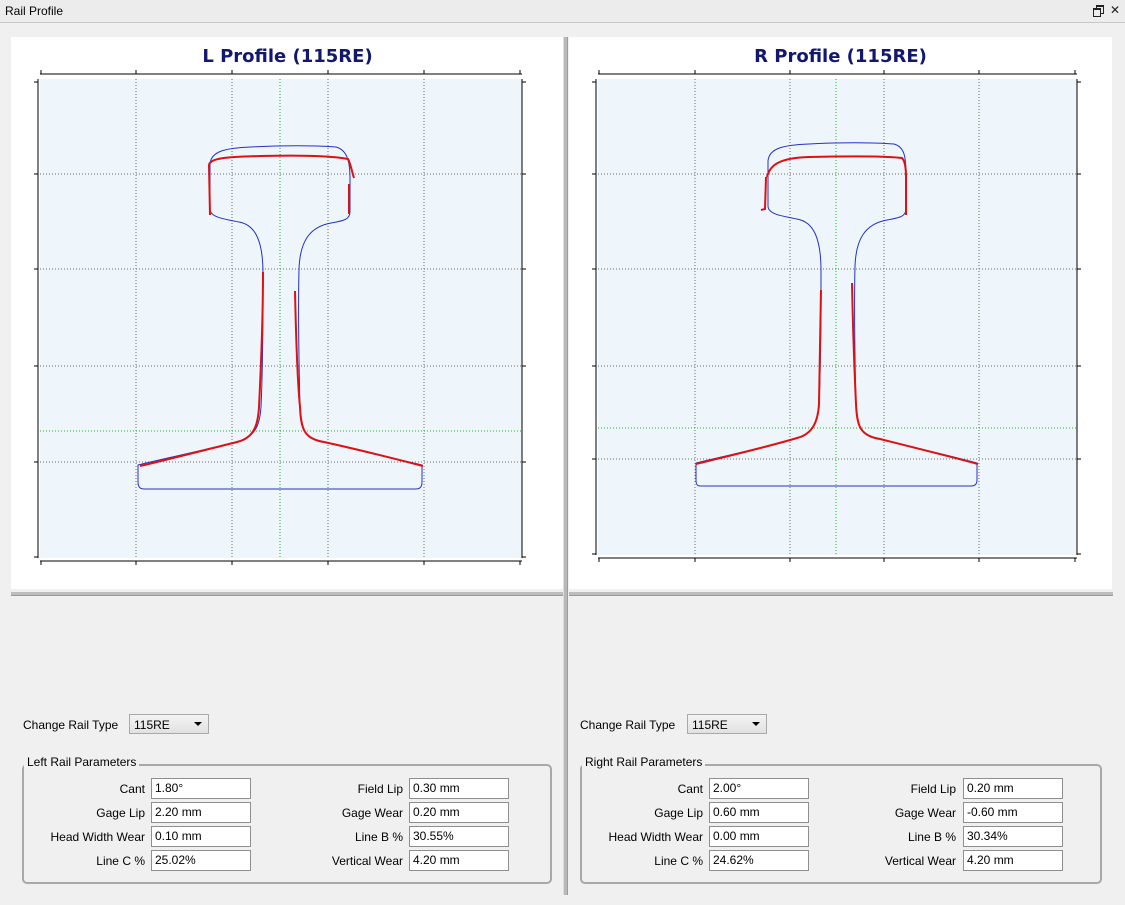 This screenshot has height=905, width=1125. What do you see at coordinates (34, 11) in the screenshot?
I see `window-title: Rail Profile` at bounding box center [34, 11].